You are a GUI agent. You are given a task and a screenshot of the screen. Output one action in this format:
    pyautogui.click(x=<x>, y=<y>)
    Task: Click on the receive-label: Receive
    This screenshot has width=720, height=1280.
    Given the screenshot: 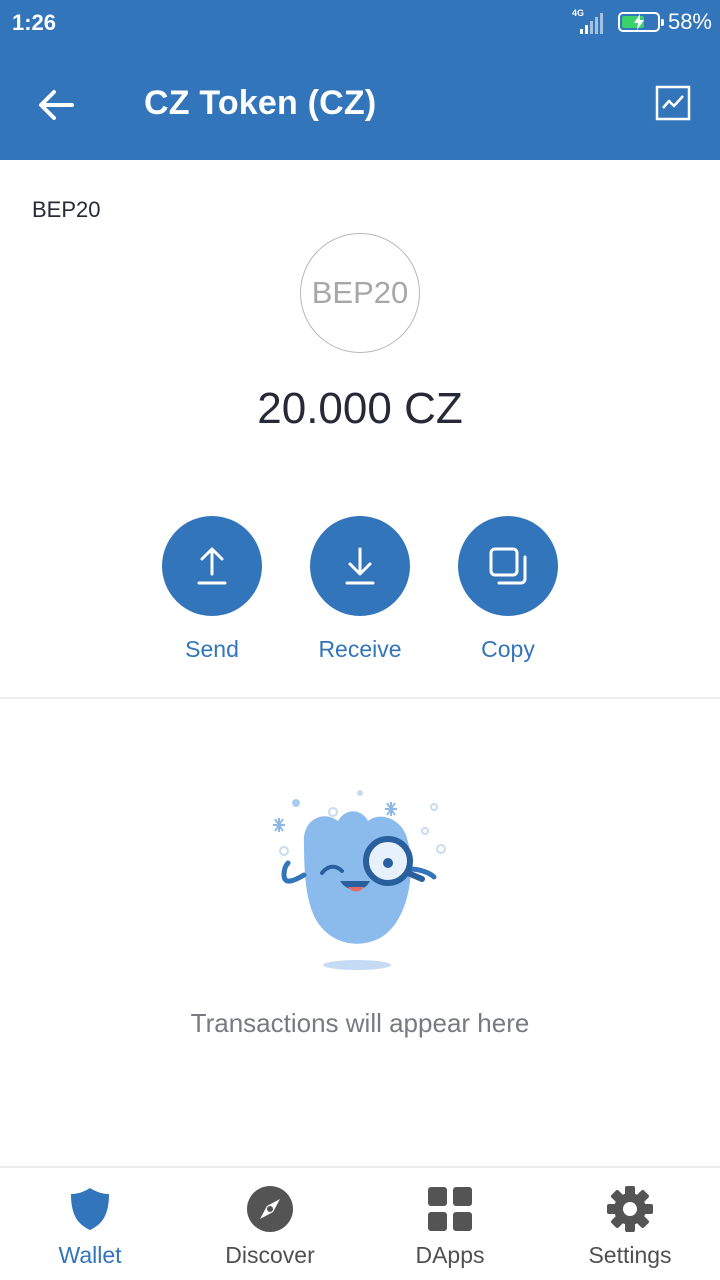 What is the action you would take?
    pyautogui.click(x=360, y=649)
    